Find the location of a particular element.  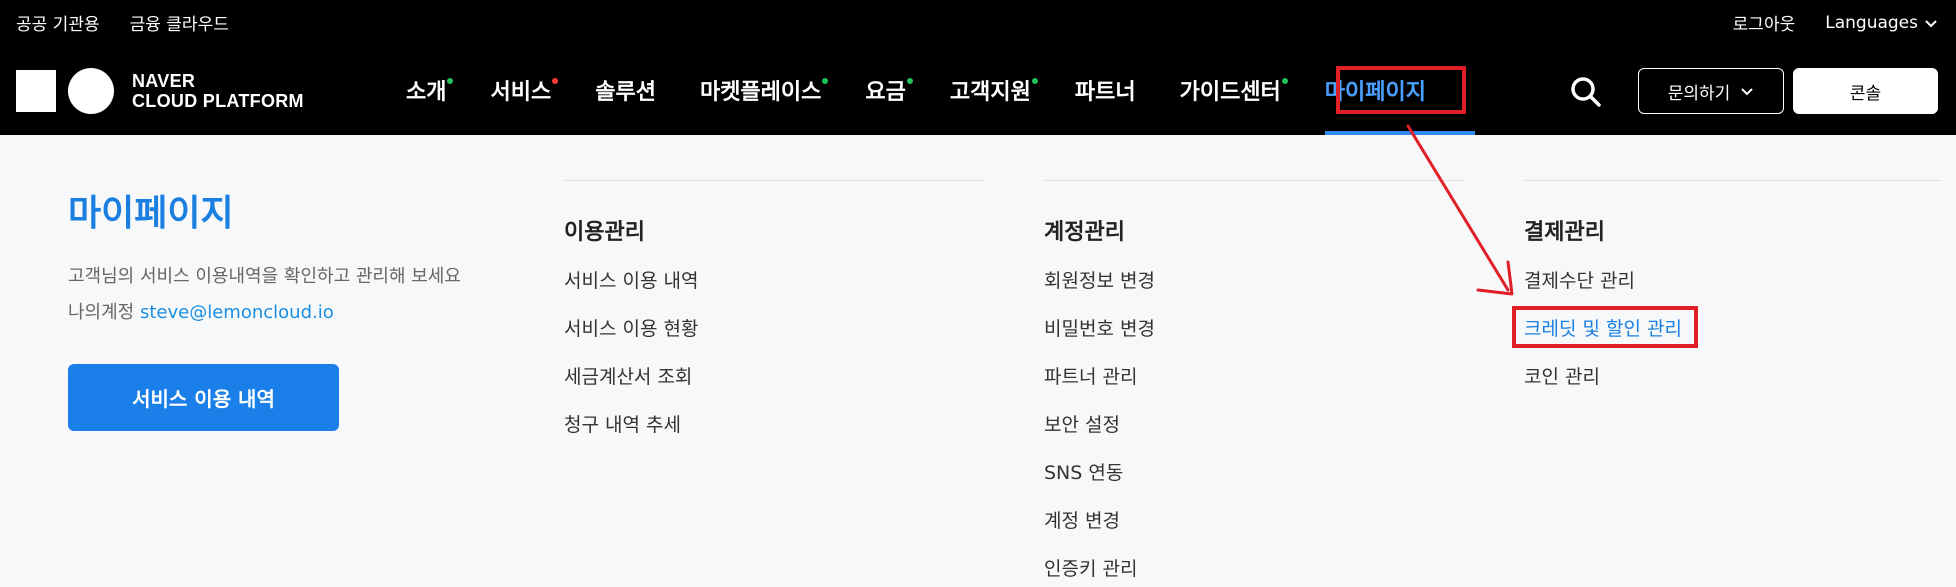

nav-item-partner: 파트너 is located at coordinates (1105, 90).